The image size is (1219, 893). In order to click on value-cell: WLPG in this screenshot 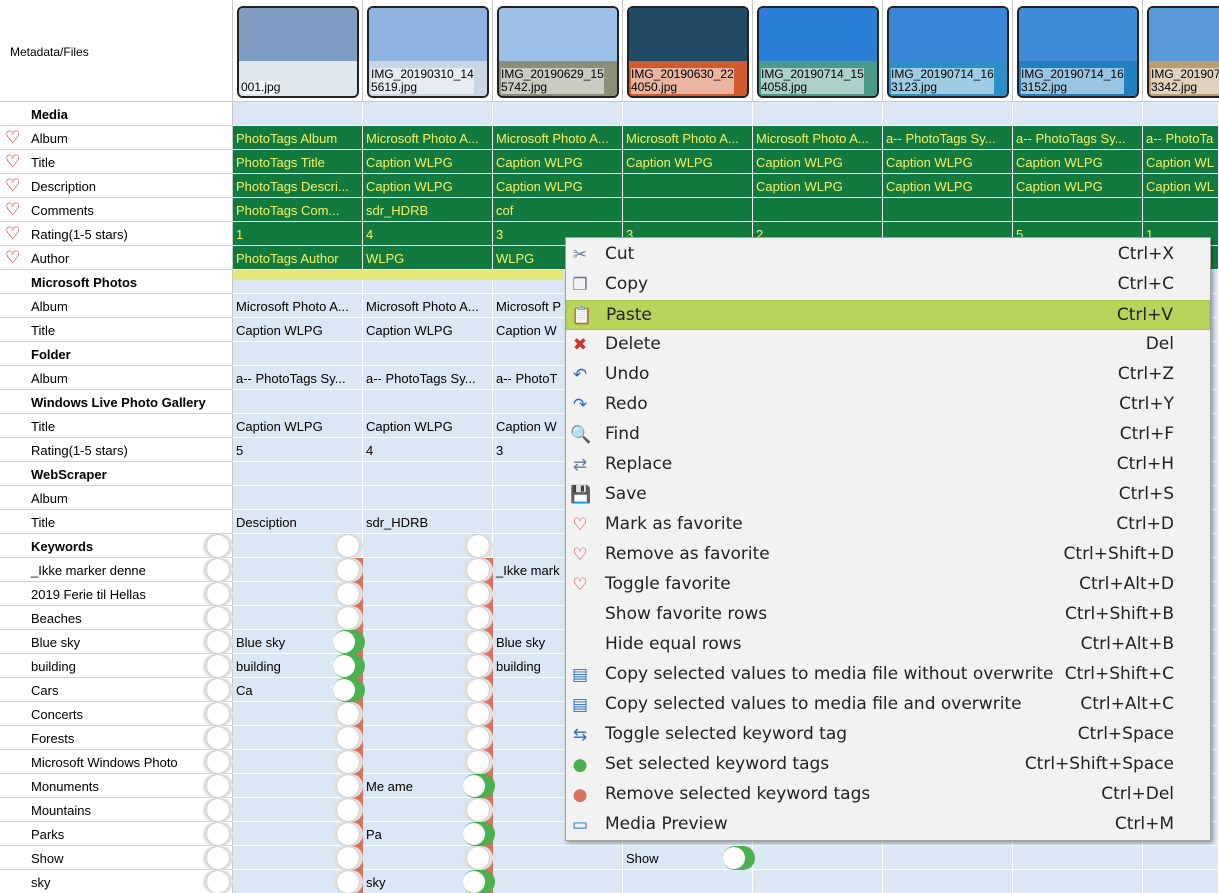, I will do `click(428, 258)`.